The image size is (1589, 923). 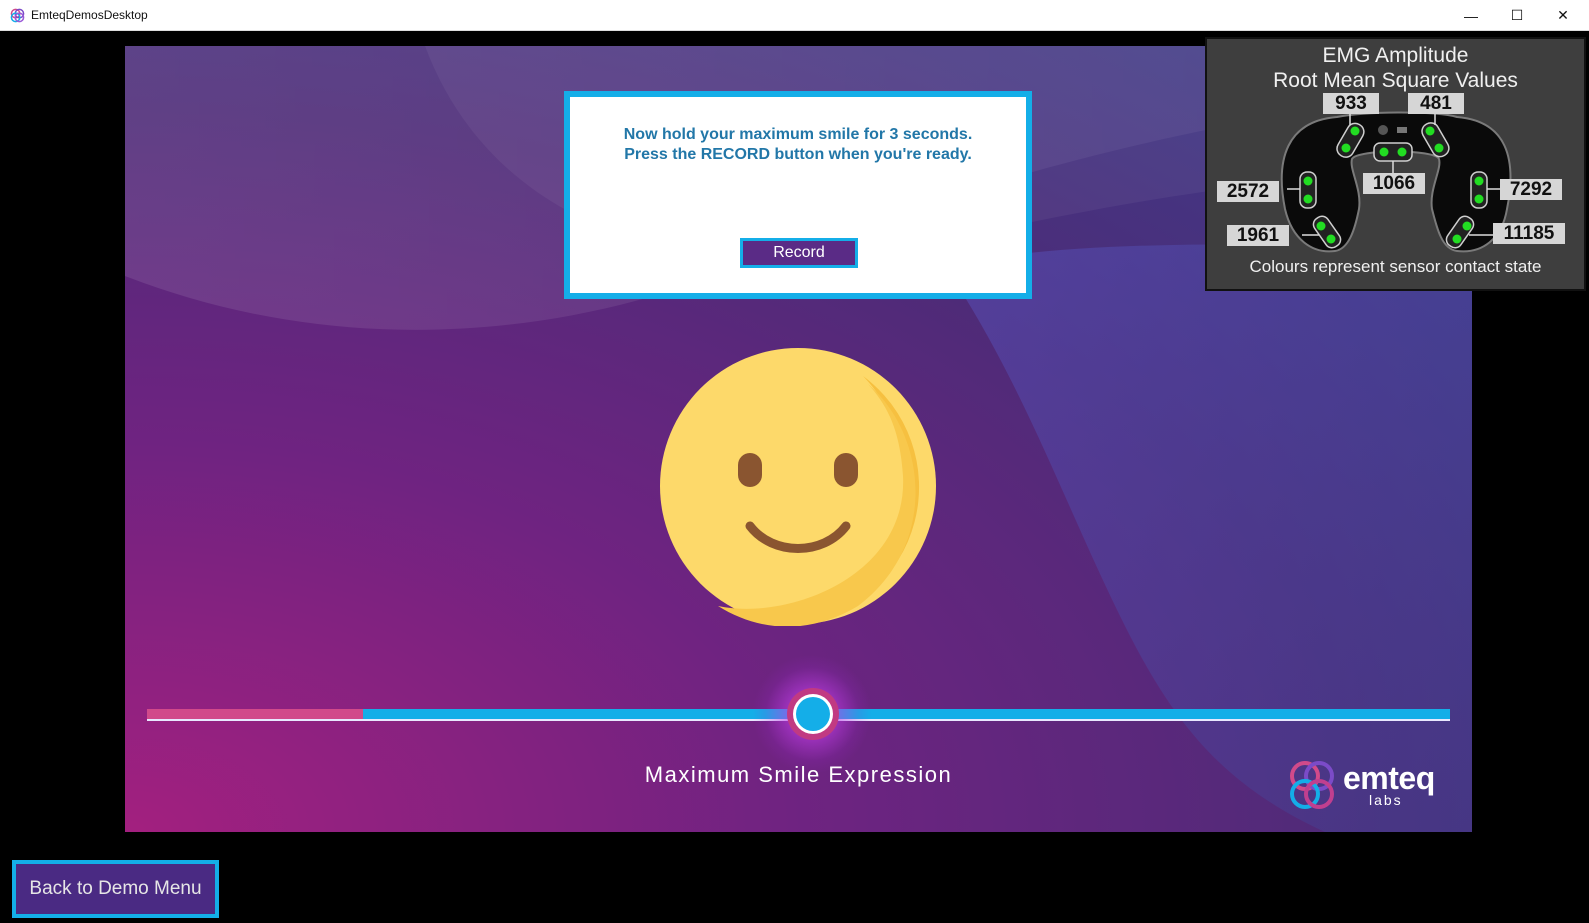 What do you see at coordinates (115, 889) in the screenshot?
I see `back-to-demo-menu-button: Back to Demo Menu` at bounding box center [115, 889].